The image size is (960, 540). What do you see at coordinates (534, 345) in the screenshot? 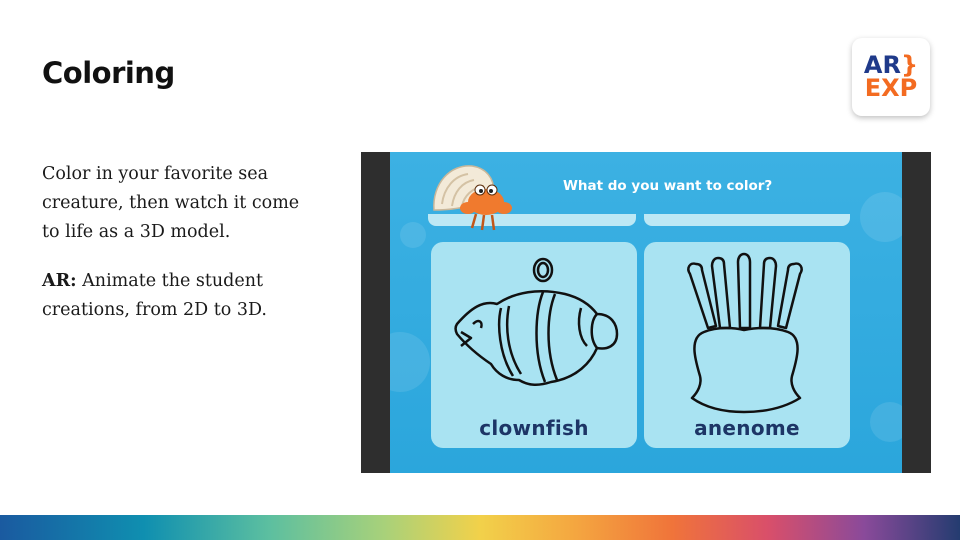
I see `card-clownfish: clownfish` at bounding box center [534, 345].